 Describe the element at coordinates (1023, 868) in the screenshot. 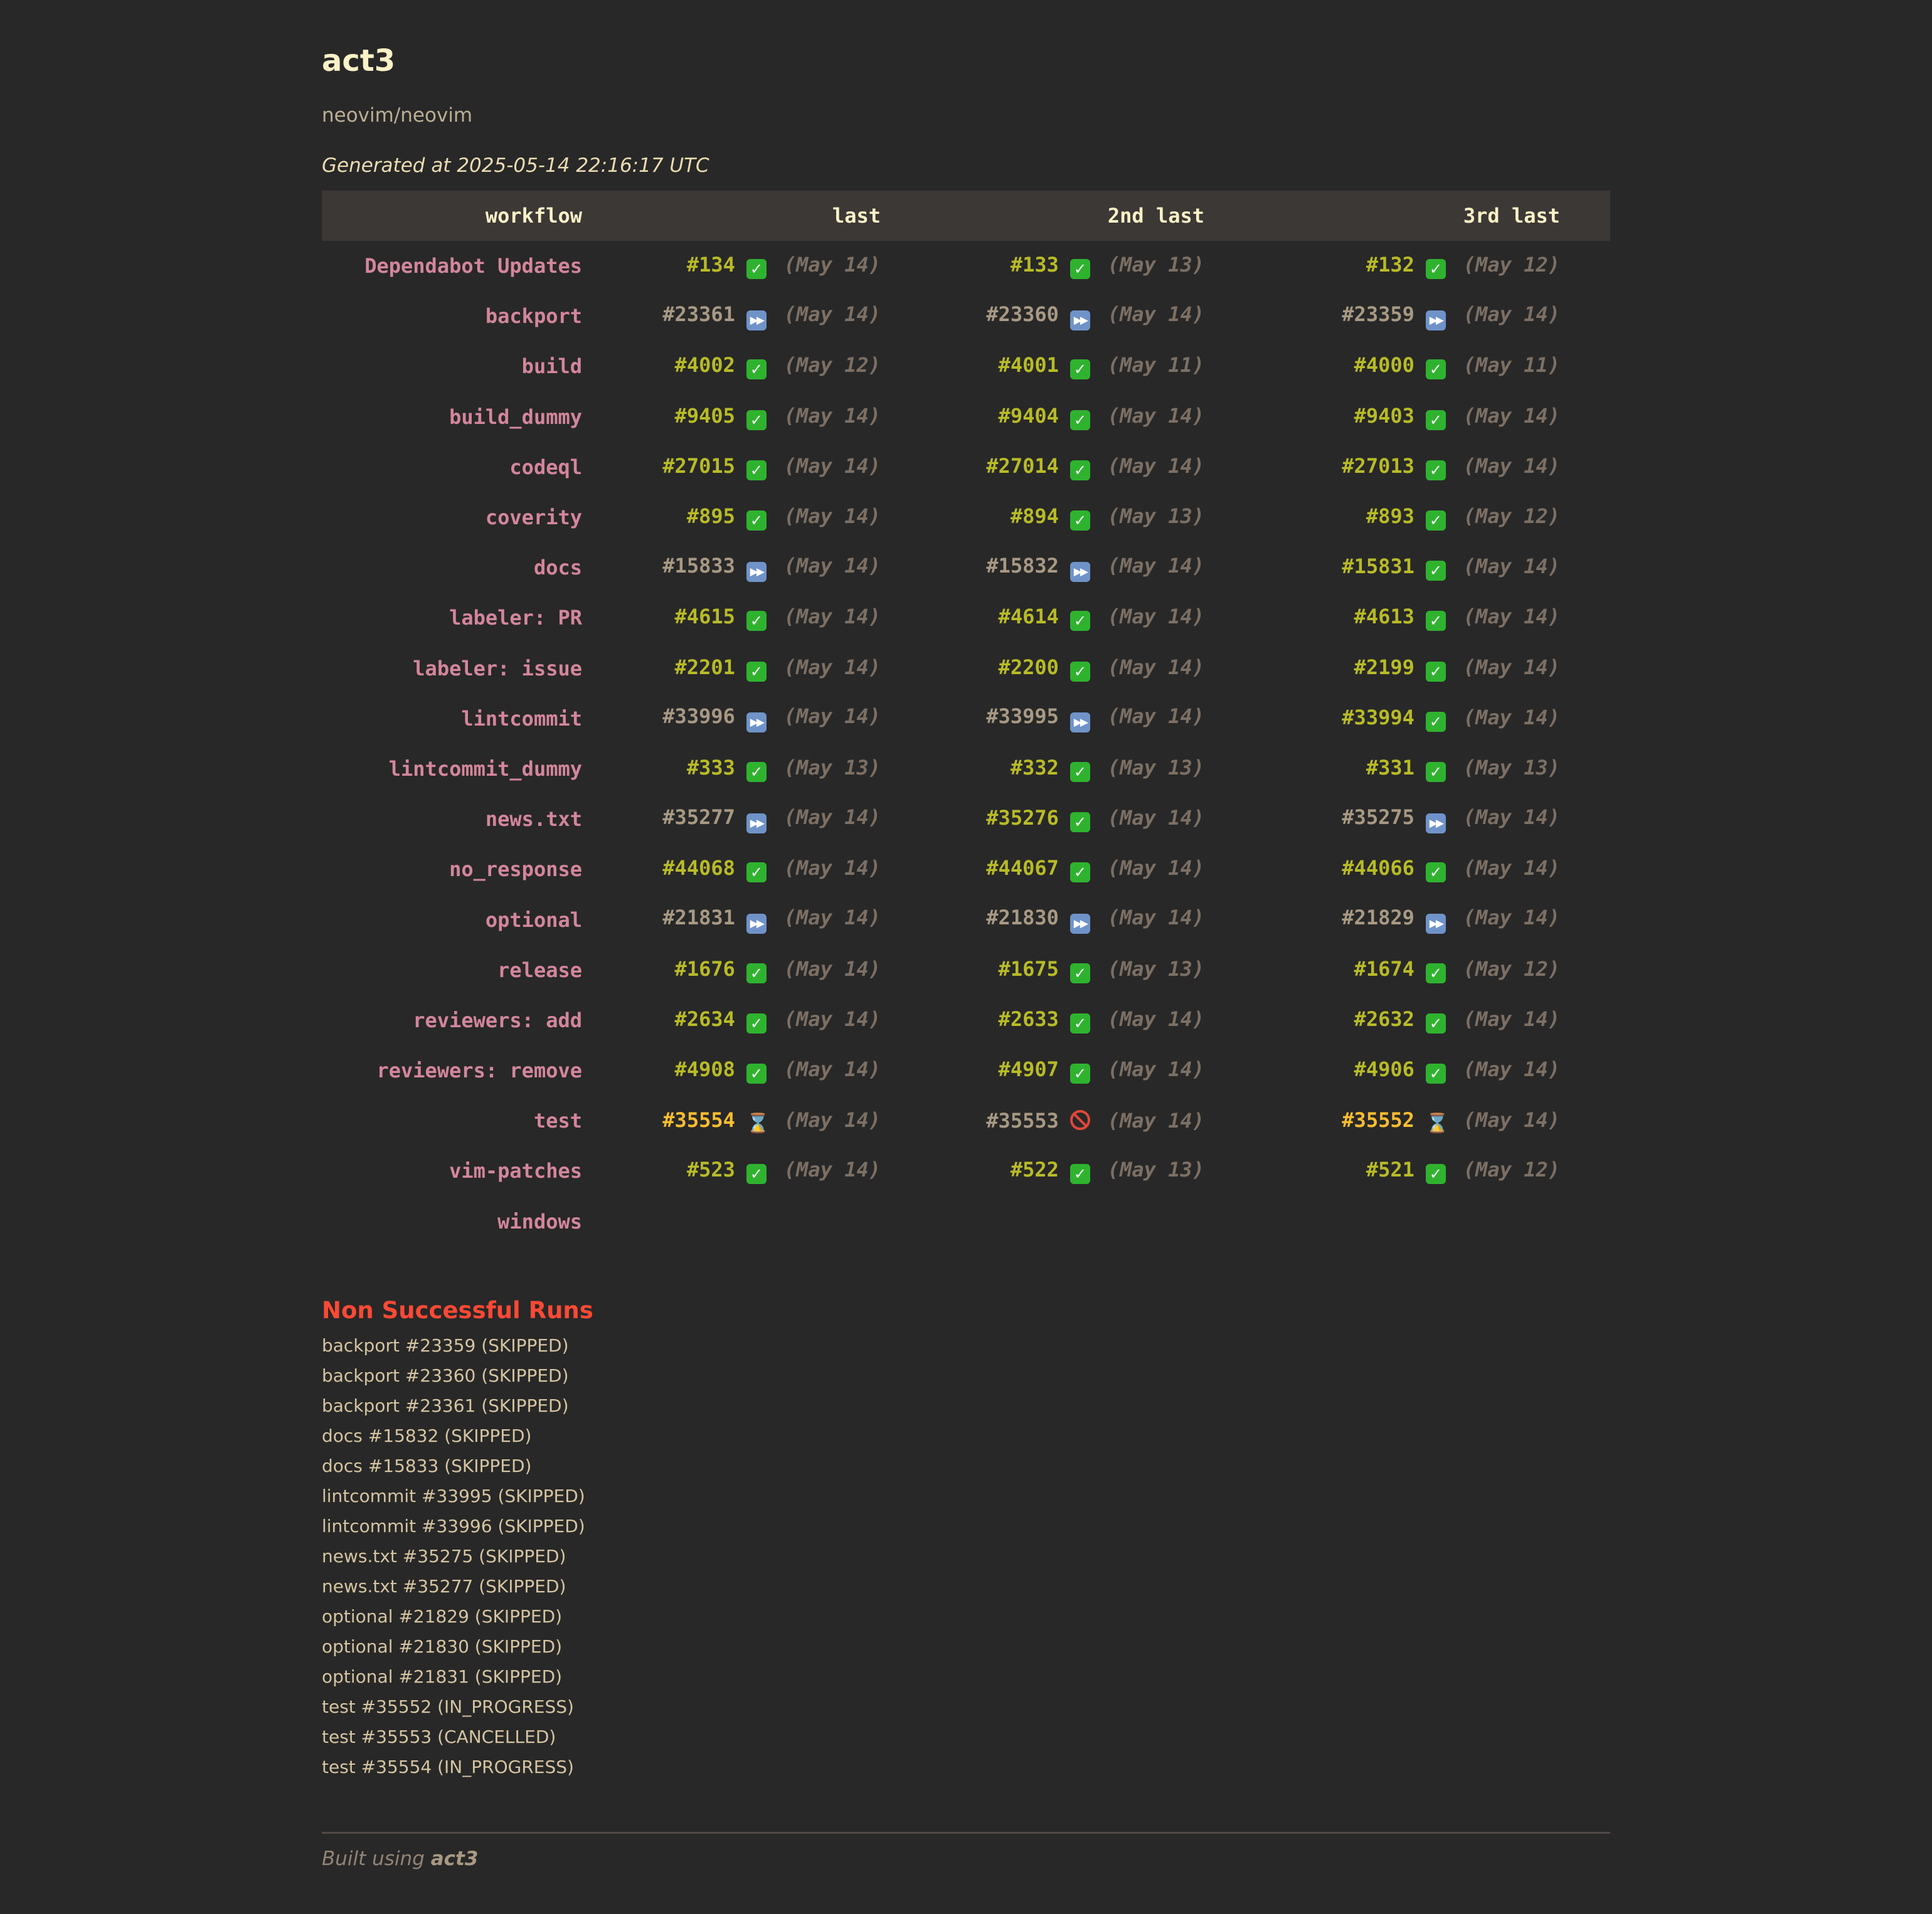

I see `run-number-link: #44067` at that location.